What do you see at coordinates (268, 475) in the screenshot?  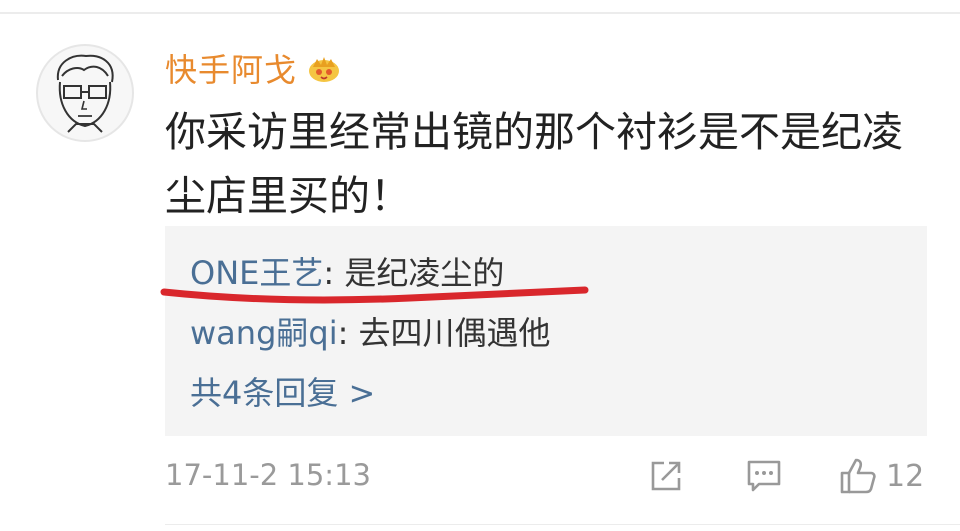 I see `timestamp: 17-11-2 15:13` at bounding box center [268, 475].